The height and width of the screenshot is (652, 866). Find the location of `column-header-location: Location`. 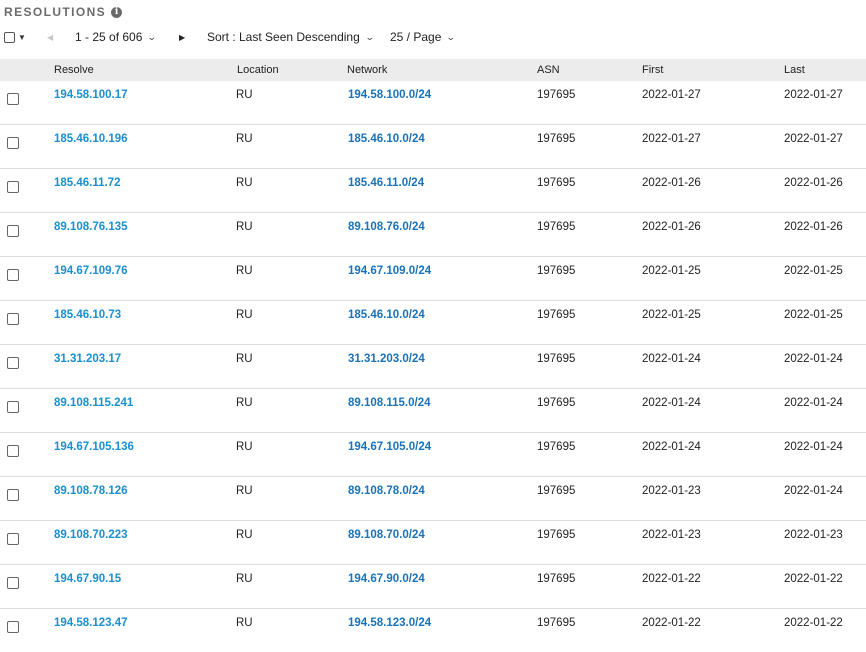

column-header-location: Location is located at coordinates (258, 70).